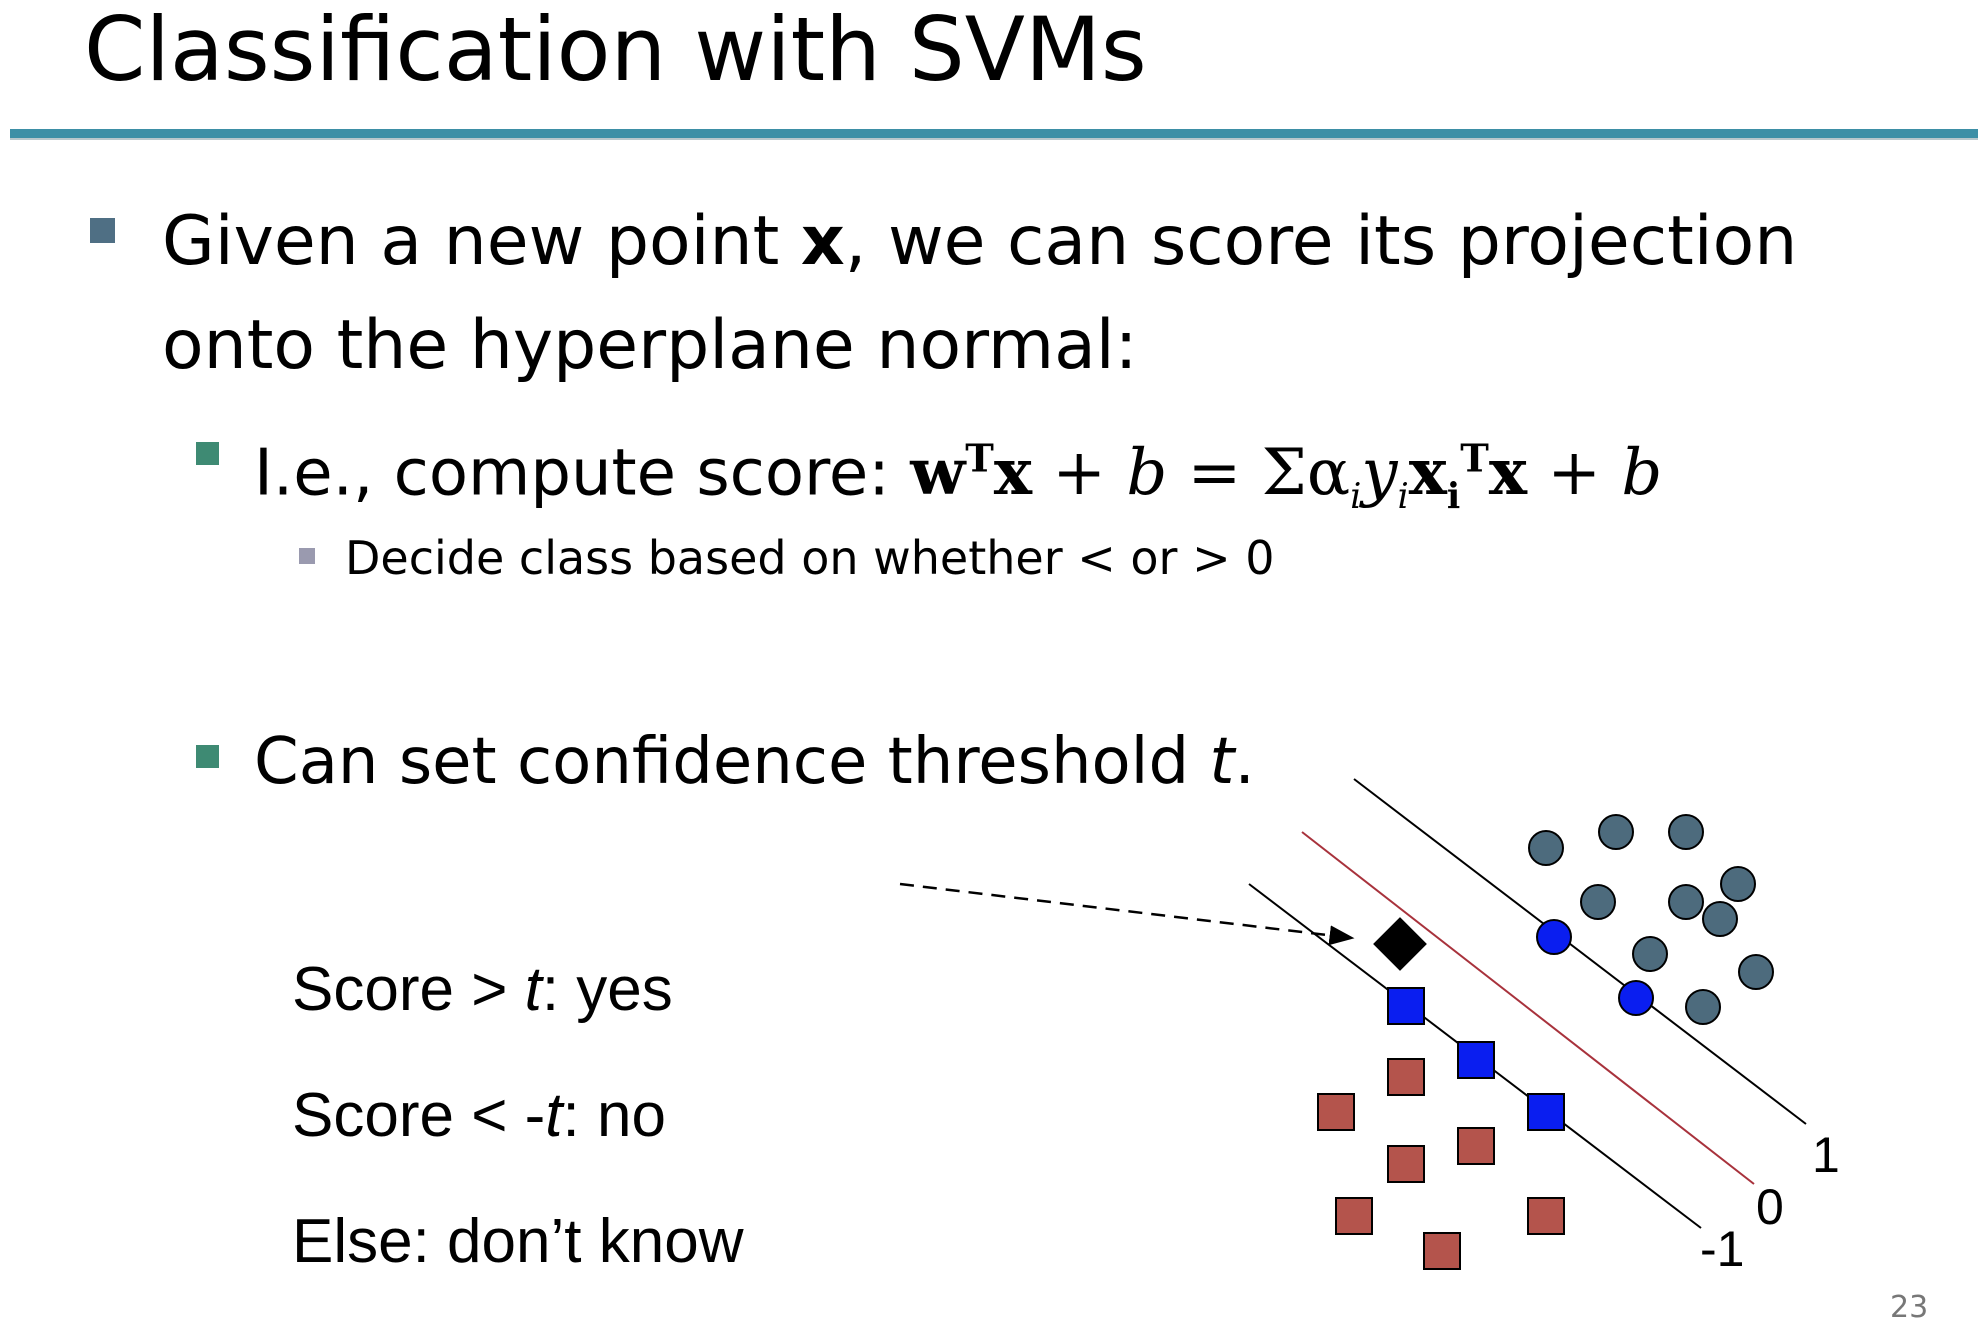 This screenshot has width=1978, height=1325. What do you see at coordinates (1595, 967) in the screenshot?
I see `positive-support-vectors` at bounding box center [1595, 967].